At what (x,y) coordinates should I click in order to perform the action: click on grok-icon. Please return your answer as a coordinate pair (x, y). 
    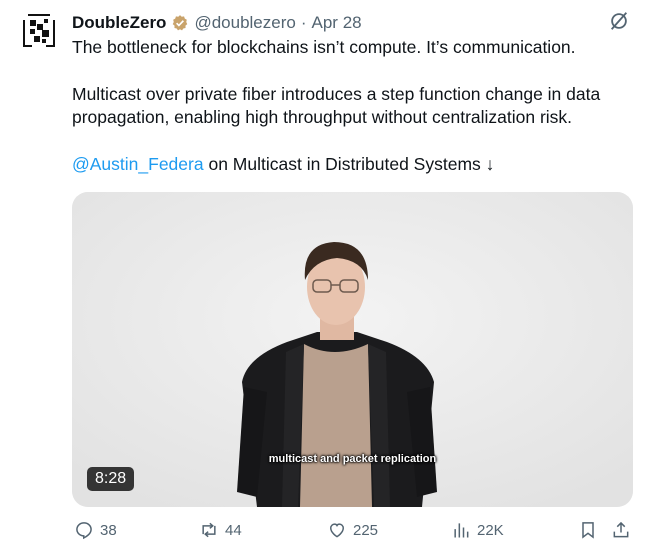
    Looking at the image, I should click on (619, 21).